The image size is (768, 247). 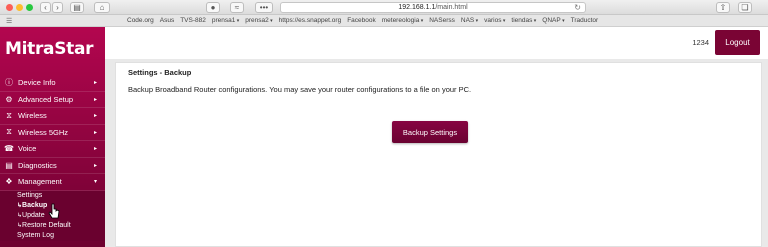 I want to click on bookmark-item: QNAP, so click(x=553, y=21).